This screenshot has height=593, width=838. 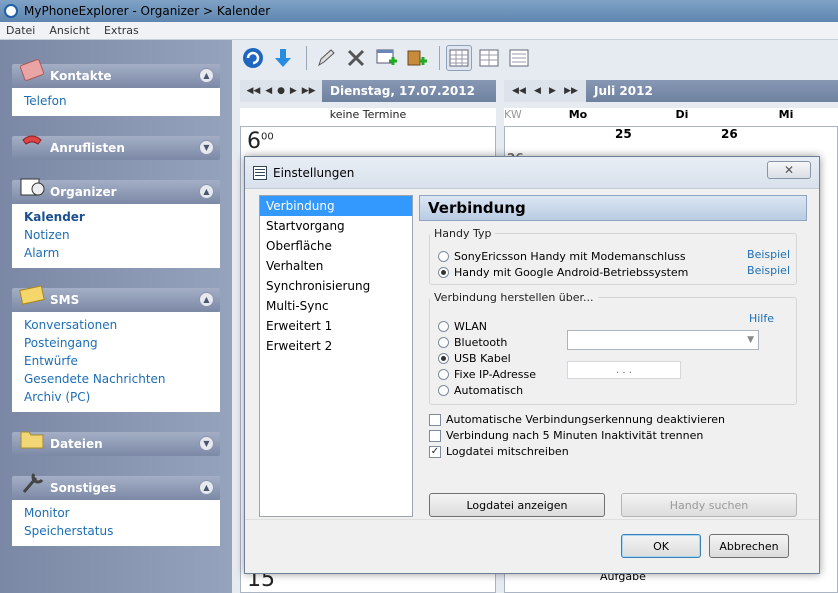 What do you see at coordinates (116, 217) in the screenshot?
I see `sidebar-item-kalender: Kalender` at bounding box center [116, 217].